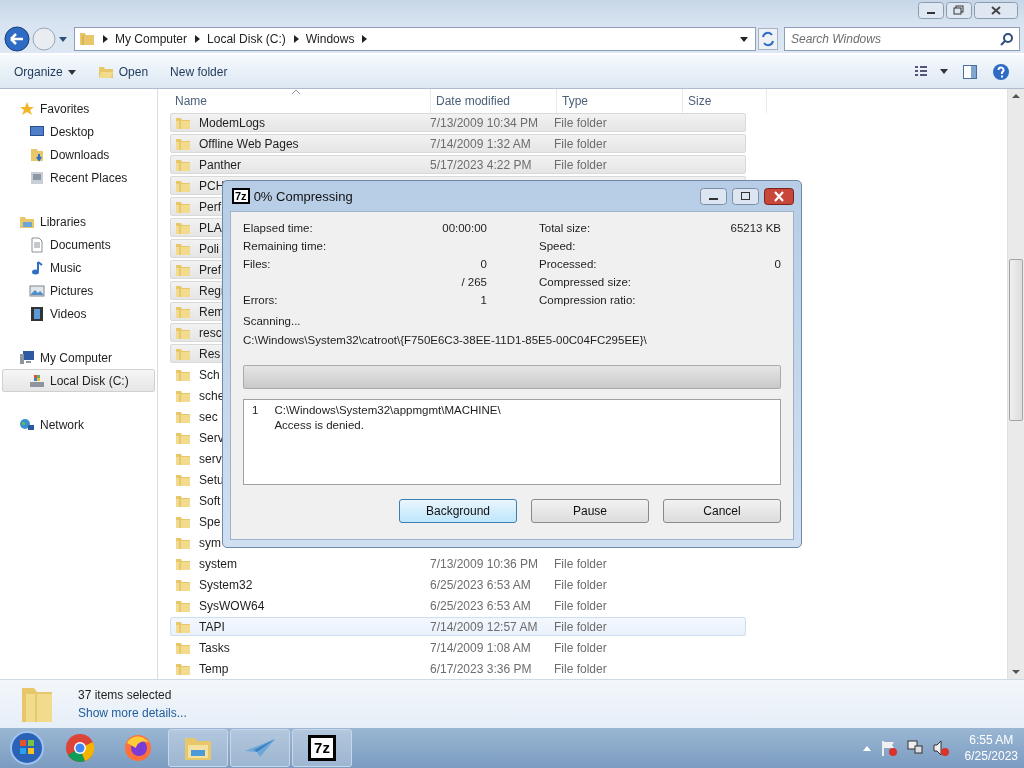 Image resolution: width=1024 pixels, height=768 pixels. I want to click on date-modified: 7/14/2009 1:32 AM, so click(480, 143).